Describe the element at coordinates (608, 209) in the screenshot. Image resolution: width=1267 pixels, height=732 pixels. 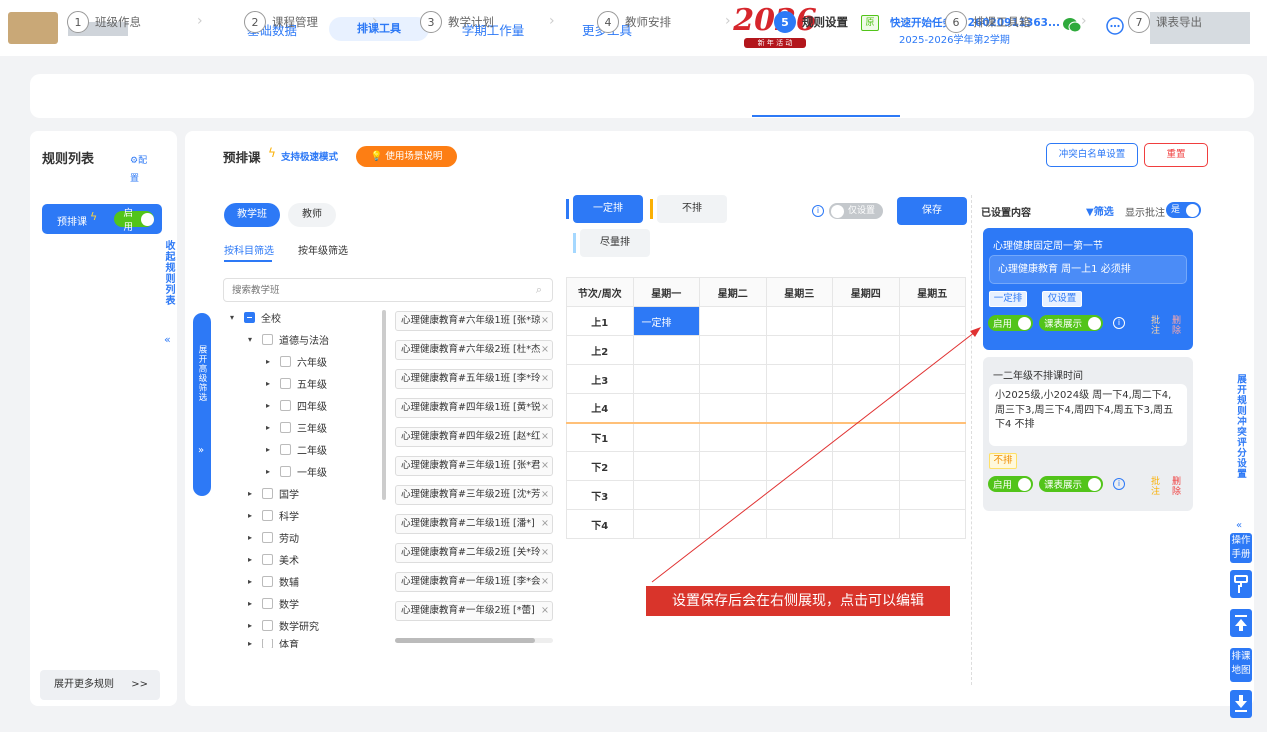
I see `mode-fixed-button: 一定排` at that location.